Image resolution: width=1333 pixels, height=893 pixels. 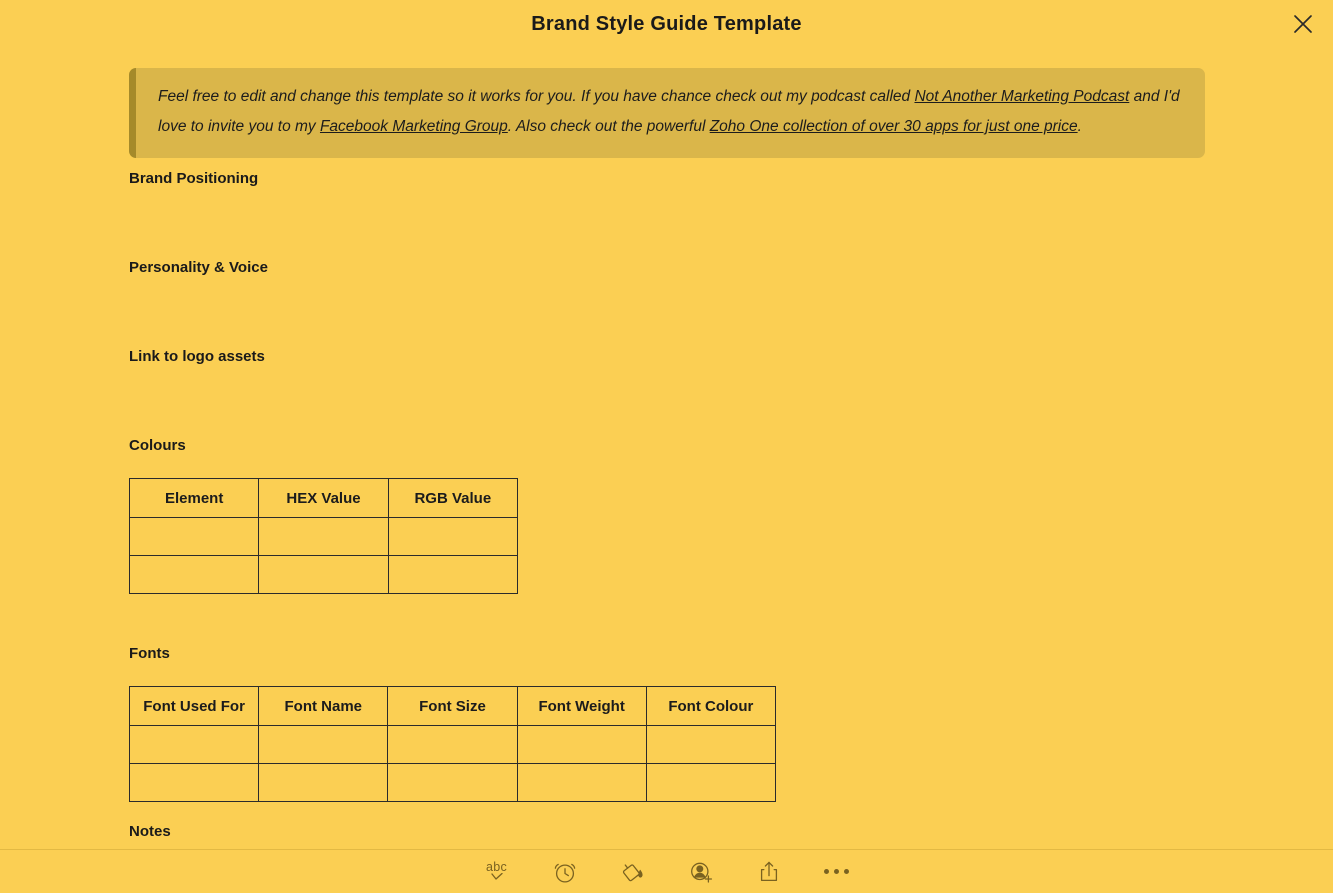 I want to click on heading-notes: Notes, so click(x=150, y=831).